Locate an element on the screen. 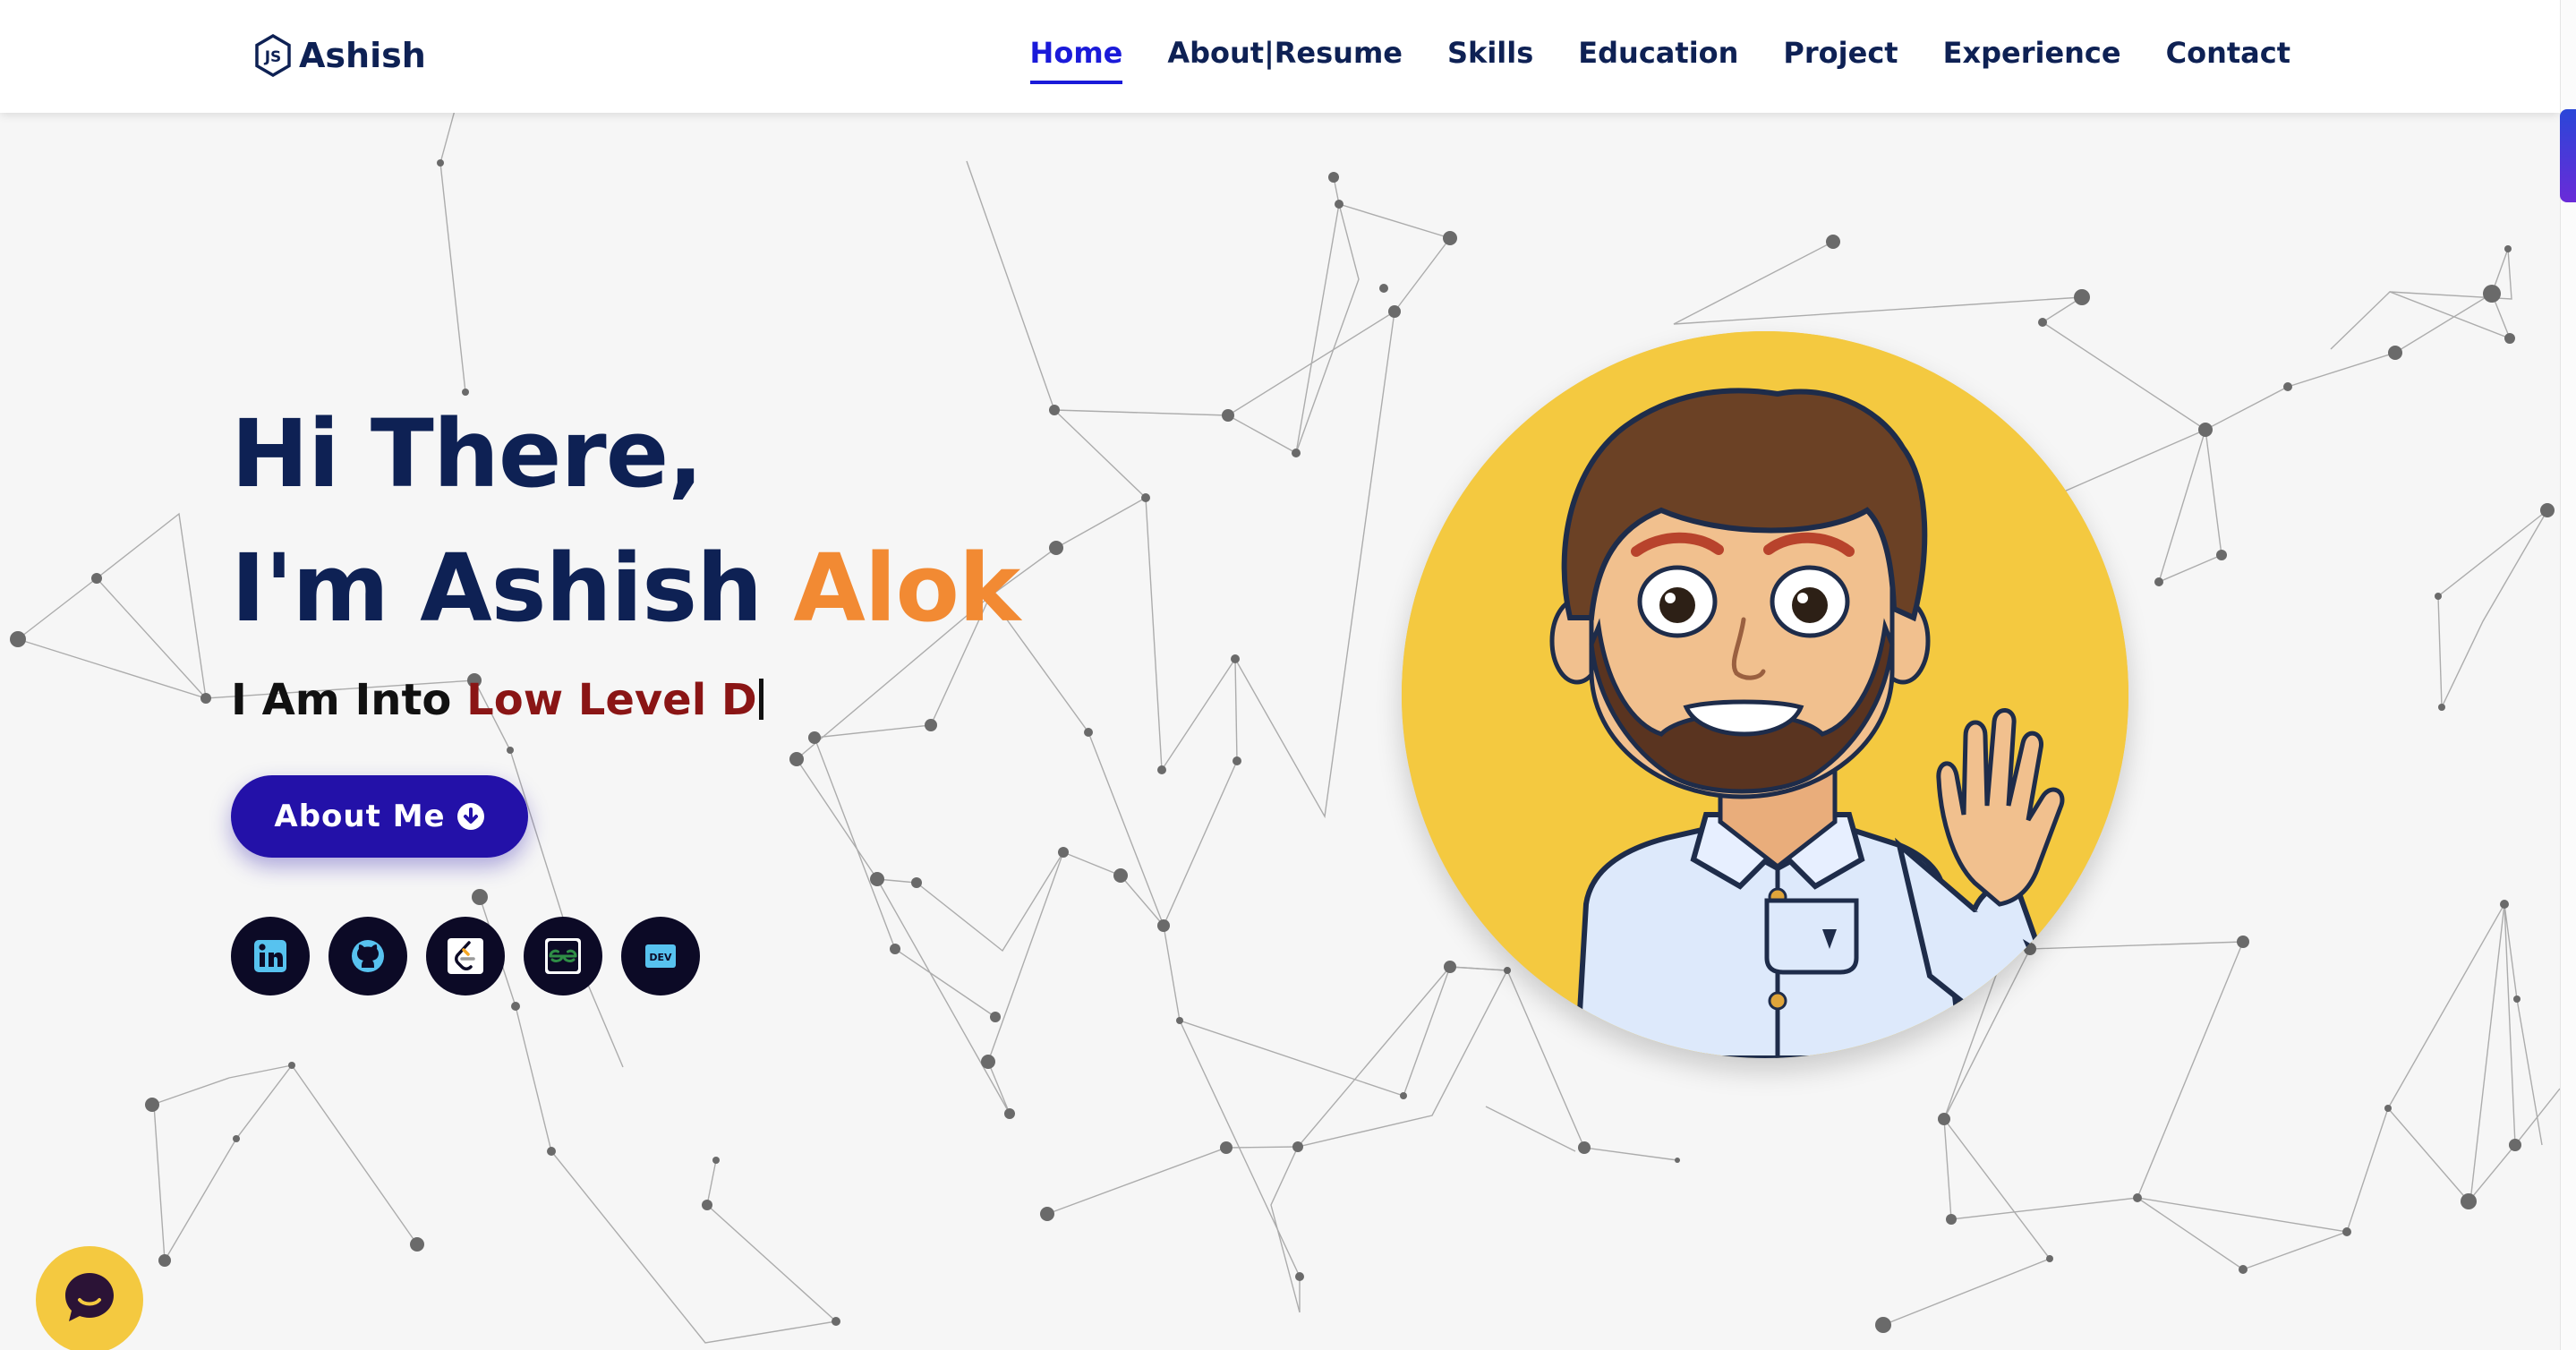 The width and height of the screenshot is (2576, 1350). nav-link-education: Education is located at coordinates (1658, 55).